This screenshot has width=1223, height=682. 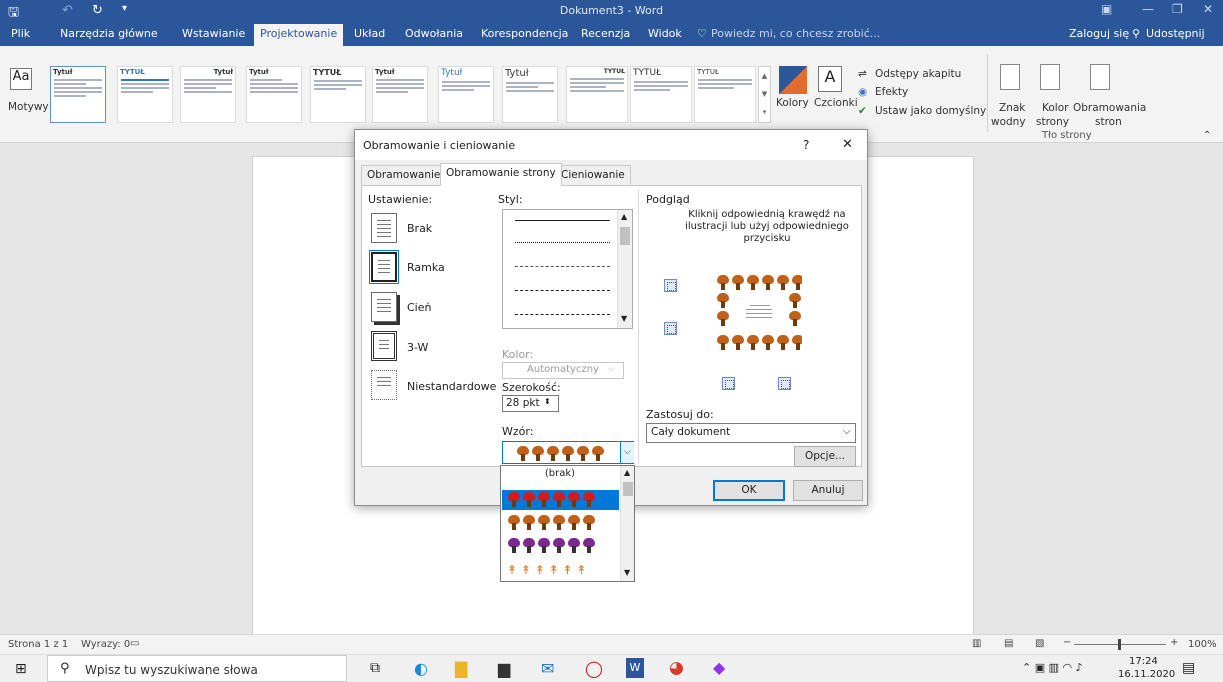 What do you see at coordinates (847, 144) in the screenshot?
I see `close-icon: ✕` at bounding box center [847, 144].